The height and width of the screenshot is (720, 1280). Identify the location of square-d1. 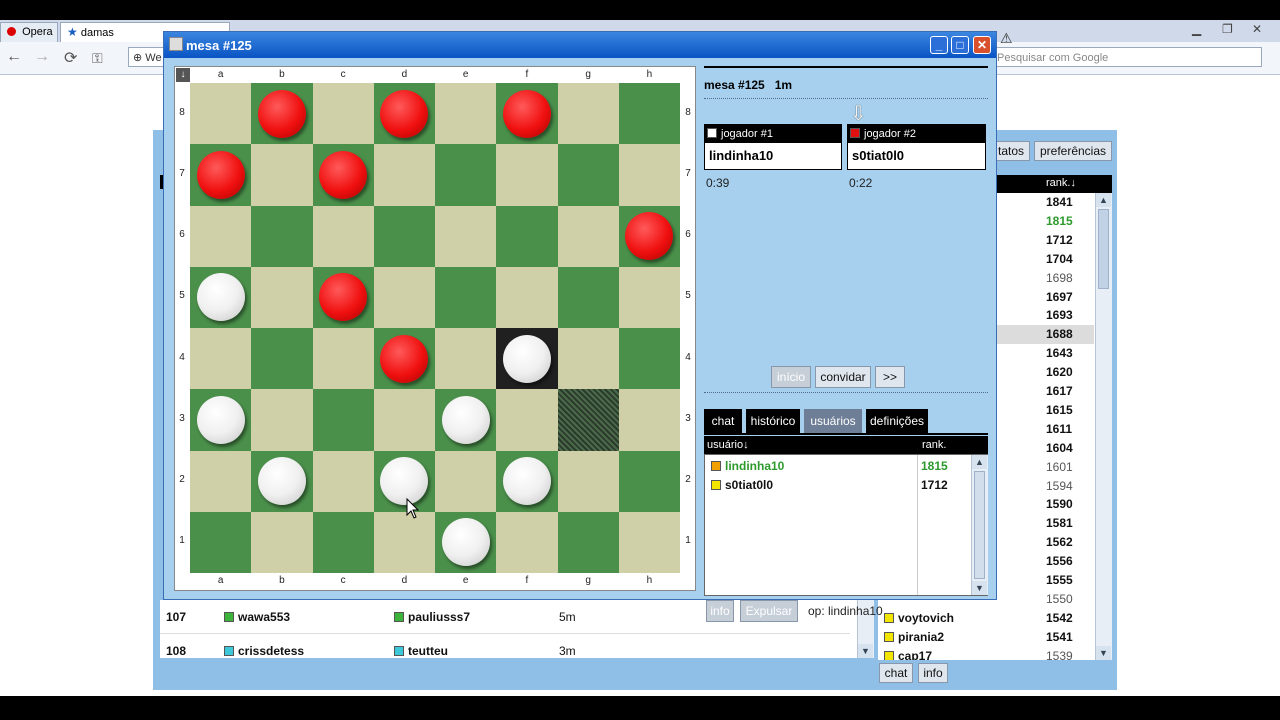
(404, 542).